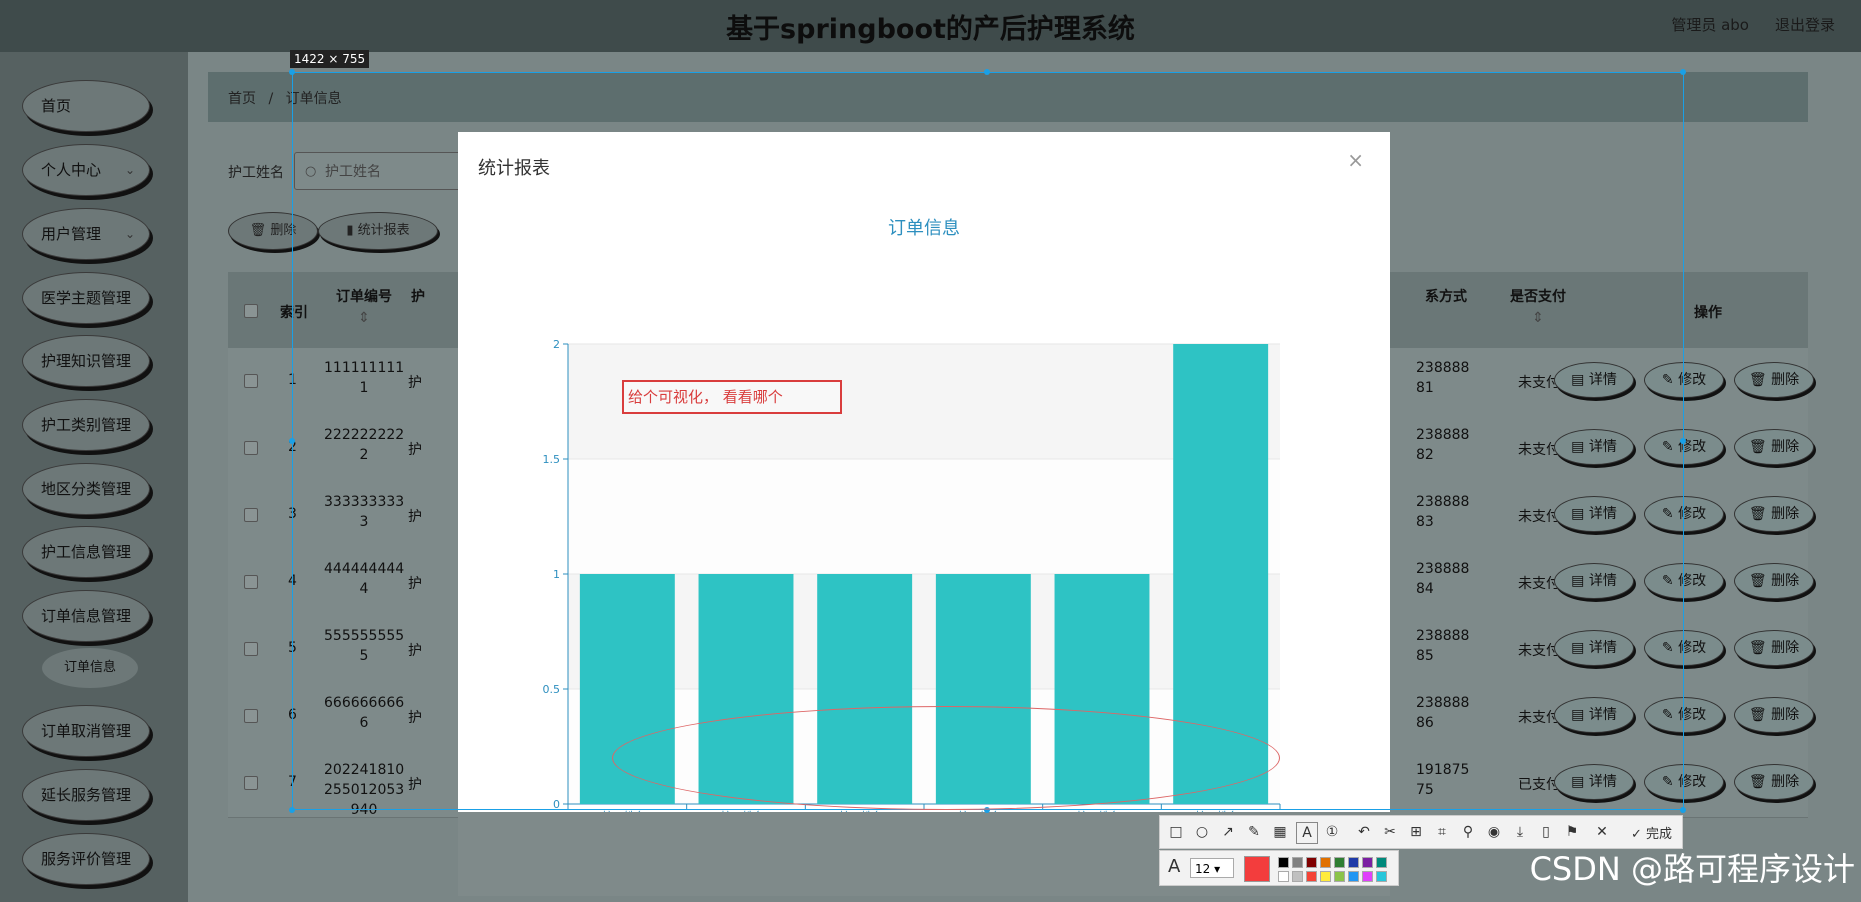  I want to click on ocr-icon: ⊞, so click(1416, 832).